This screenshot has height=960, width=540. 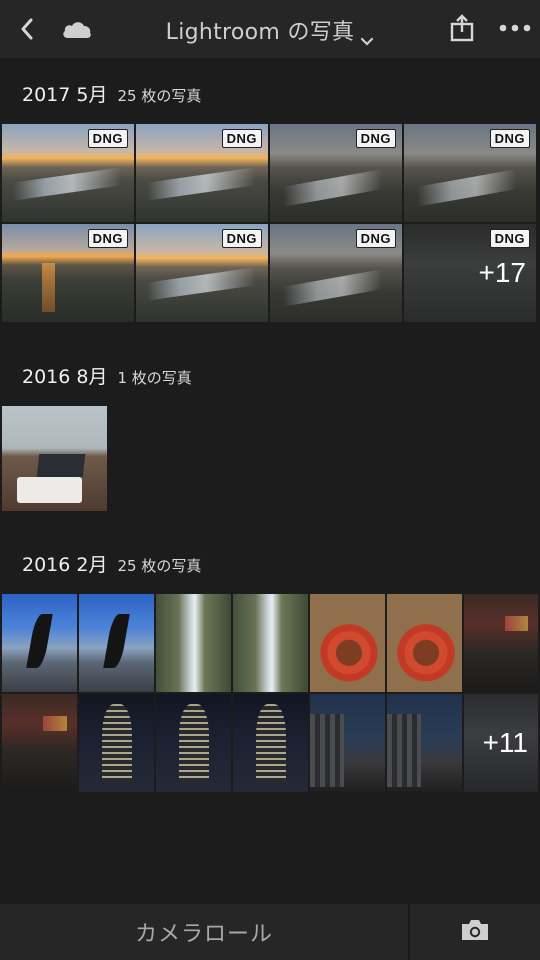 What do you see at coordinates (111, 565) in the screenshot?
I see `section-header: 2016 2月 25 枚の写真` at bounding box center [111, 565].